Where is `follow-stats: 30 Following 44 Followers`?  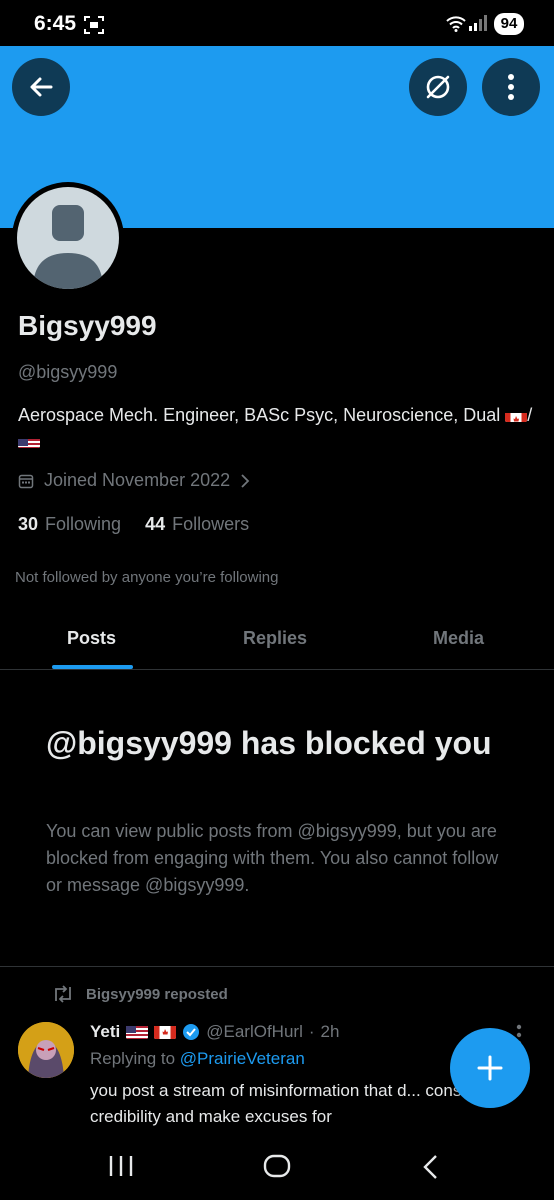 follow-stats: 30 Following 44 Followers is located at coordinates (133, 524).